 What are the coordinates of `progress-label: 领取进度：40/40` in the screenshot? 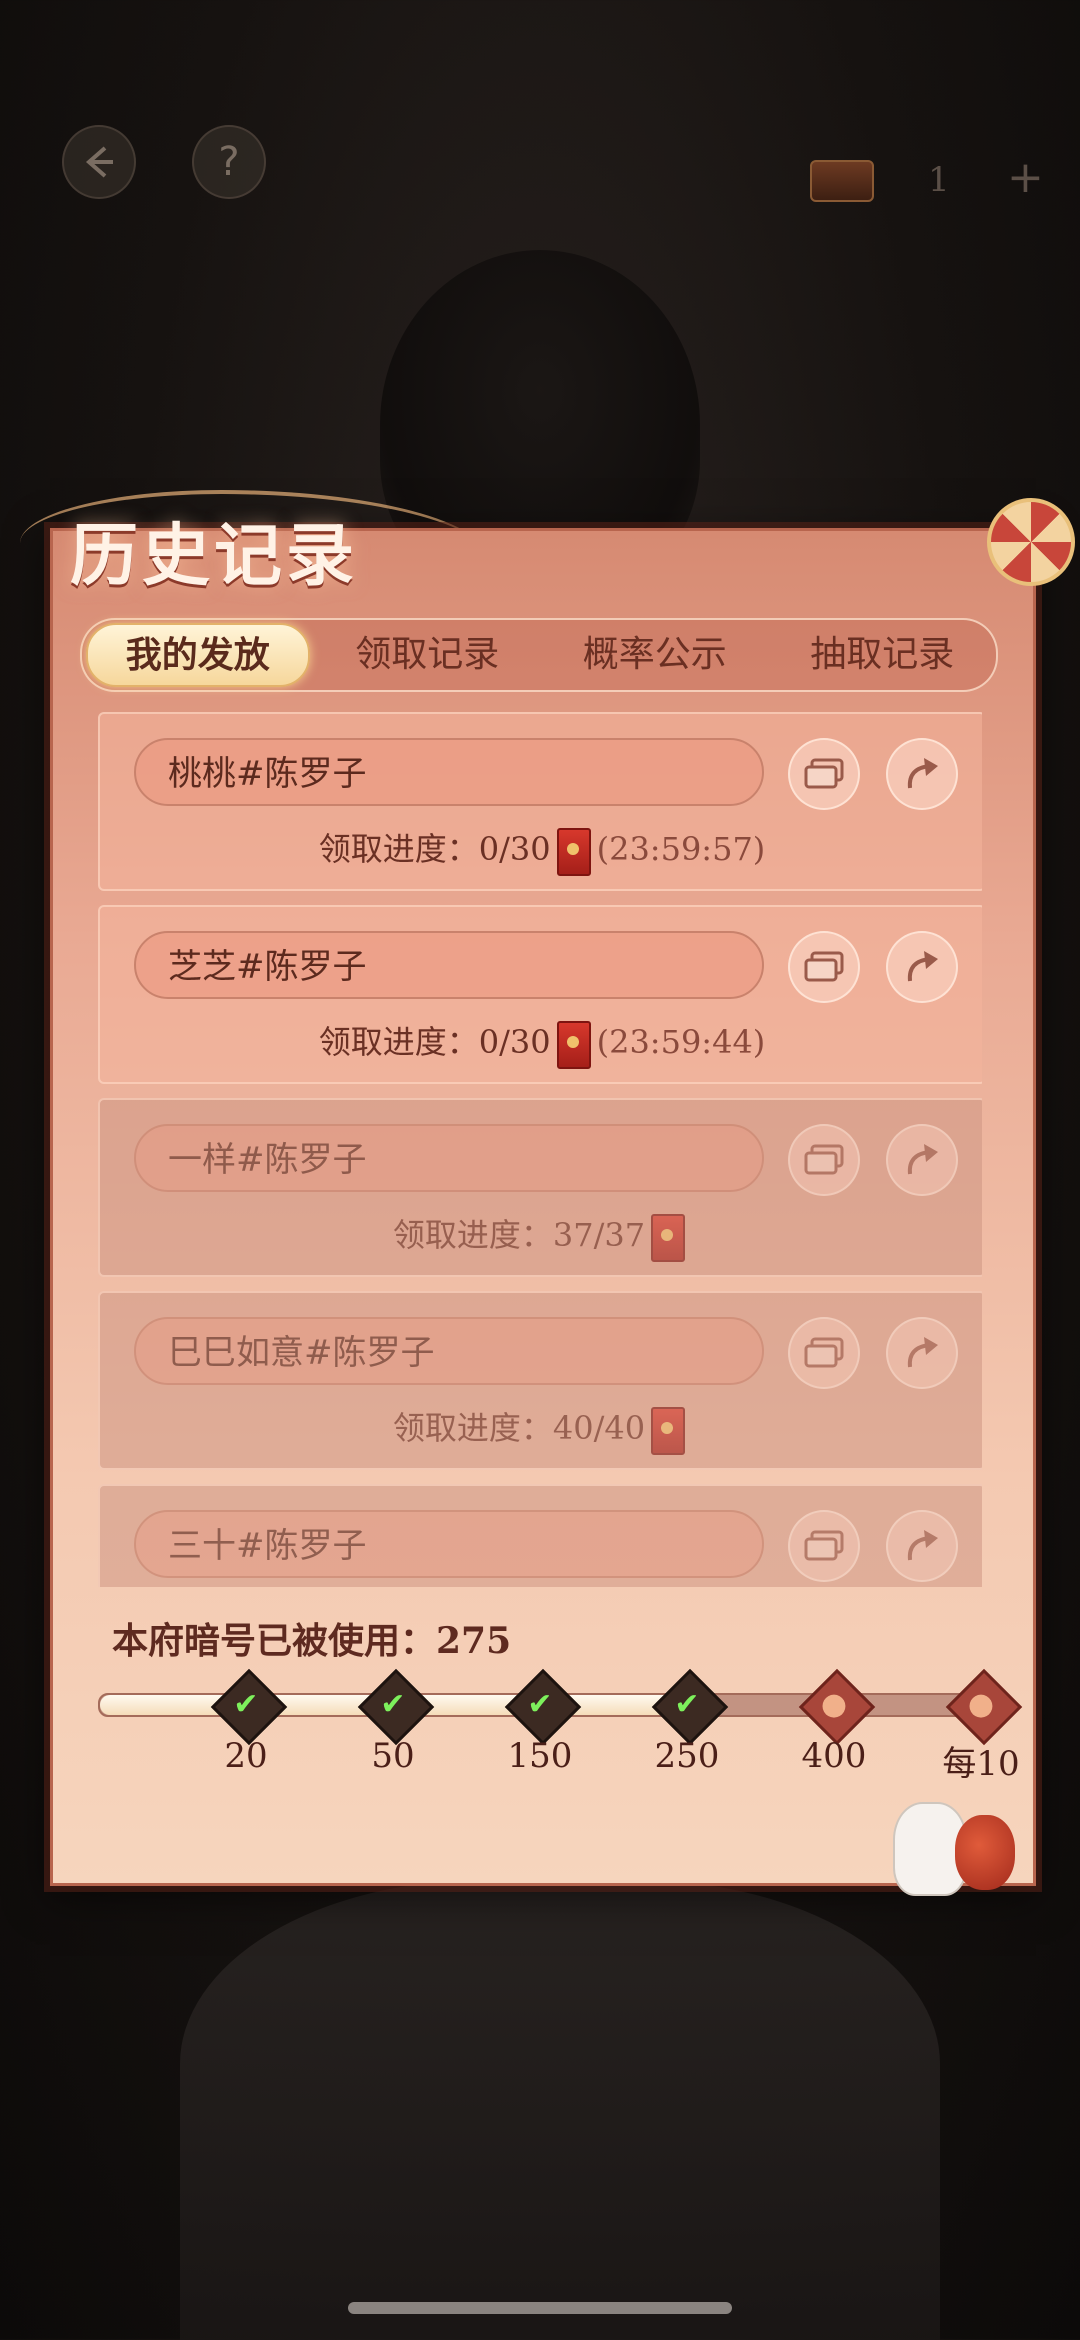 It's located at (519, 1428).